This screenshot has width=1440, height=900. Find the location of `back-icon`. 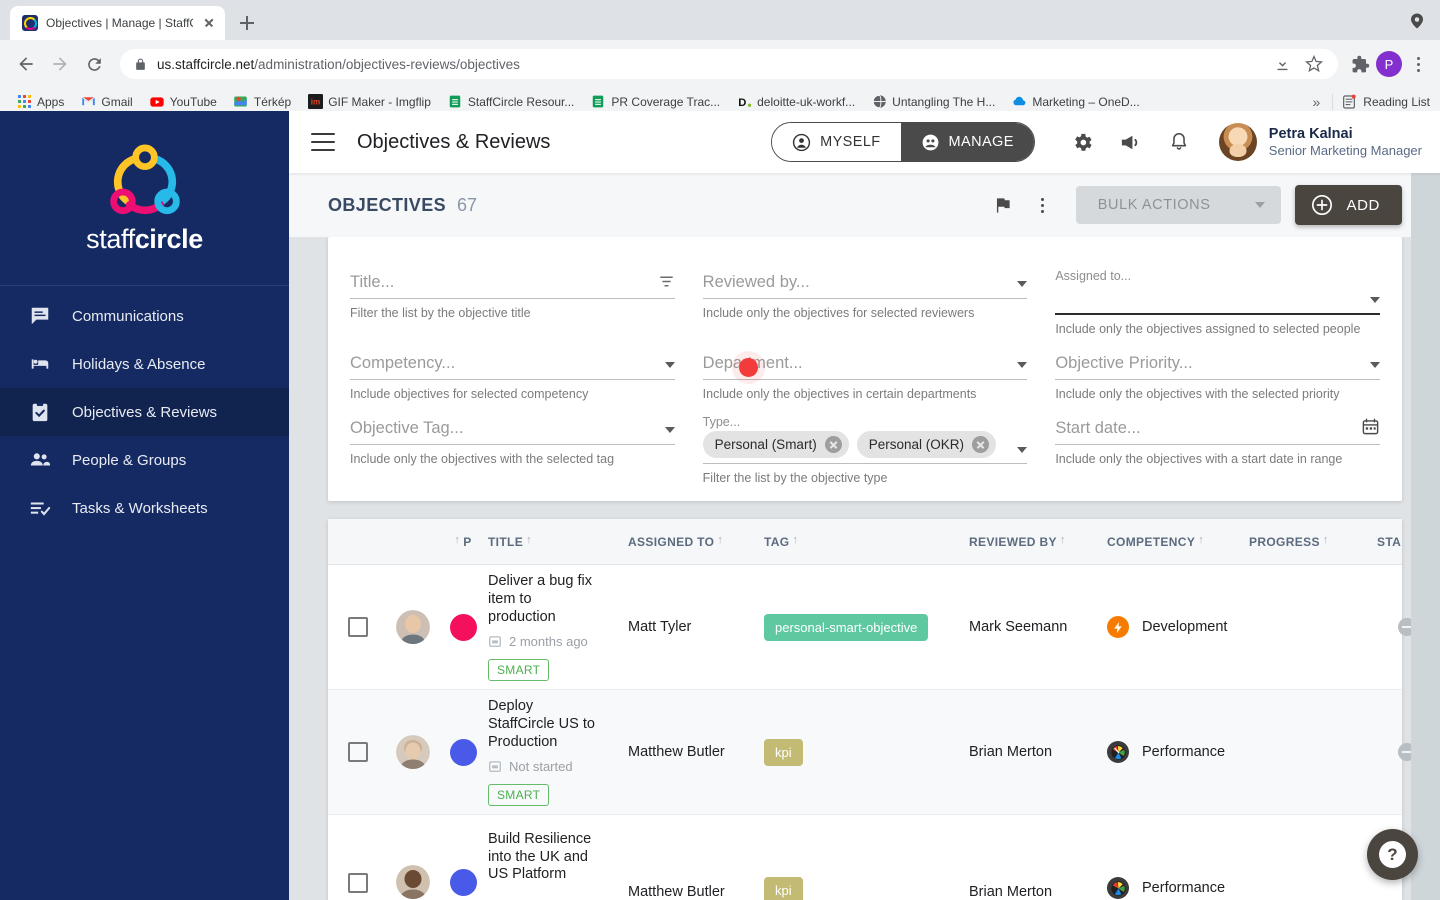

back-icon is located at coordinates (26, 64).